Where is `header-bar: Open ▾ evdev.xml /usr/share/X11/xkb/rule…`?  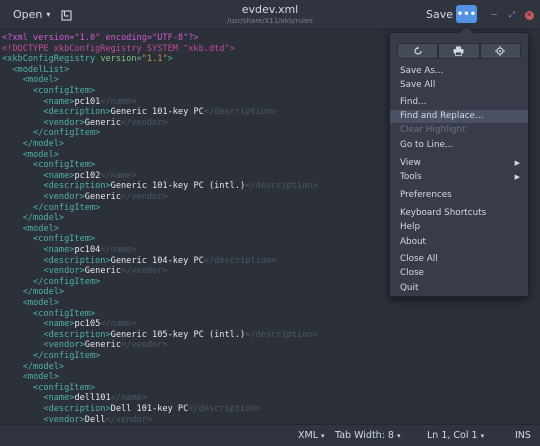
header-bar: Open ▾ evdev.xml /usr/share/X11/xkb/rule… is located at coordinates (270, 15).